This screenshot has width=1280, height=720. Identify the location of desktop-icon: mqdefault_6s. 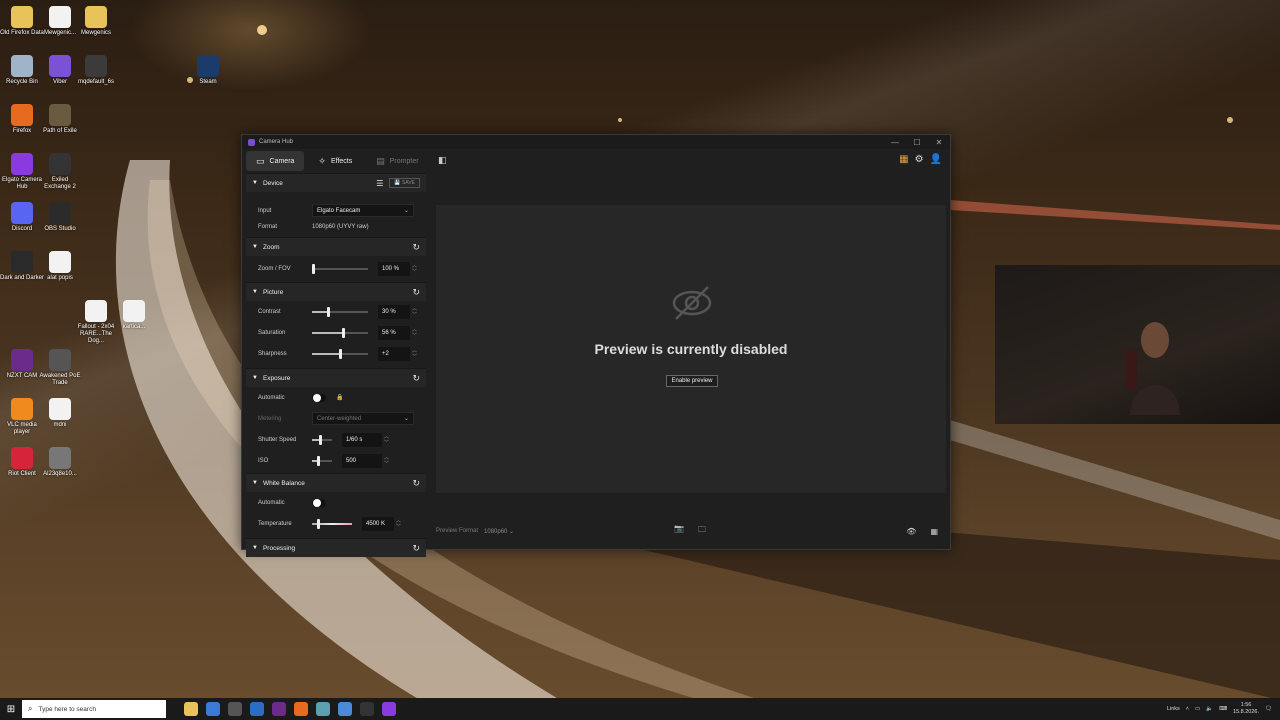
(96, 70).